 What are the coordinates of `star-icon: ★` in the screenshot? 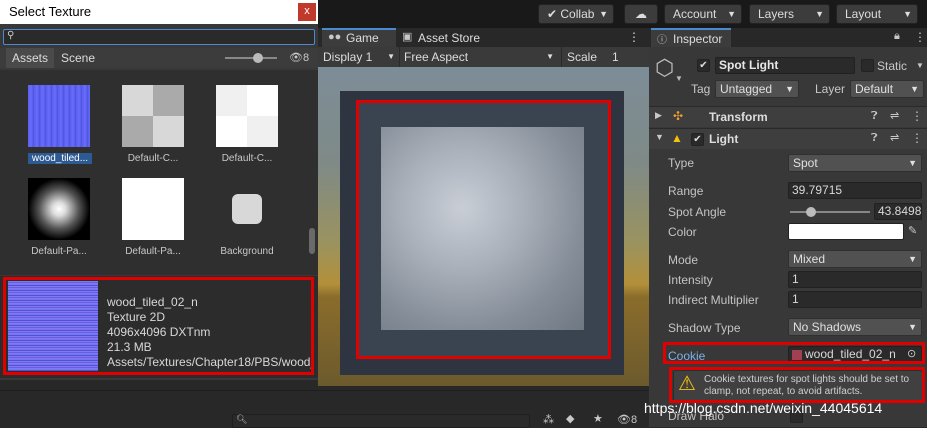 It's located at (598, 418).